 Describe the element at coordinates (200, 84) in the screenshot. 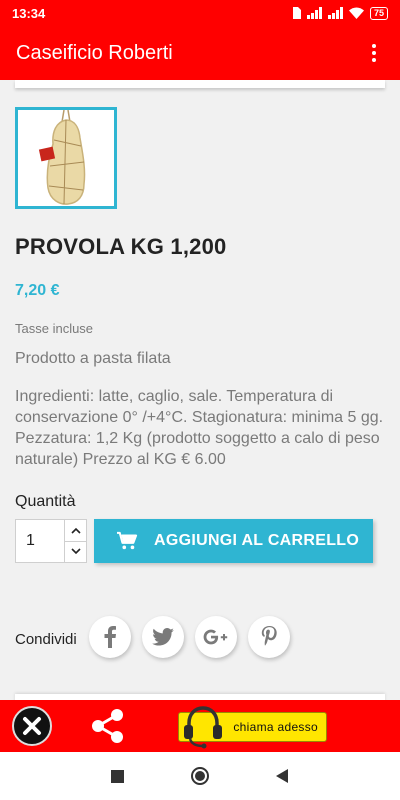

I see `card-divider` at that location.